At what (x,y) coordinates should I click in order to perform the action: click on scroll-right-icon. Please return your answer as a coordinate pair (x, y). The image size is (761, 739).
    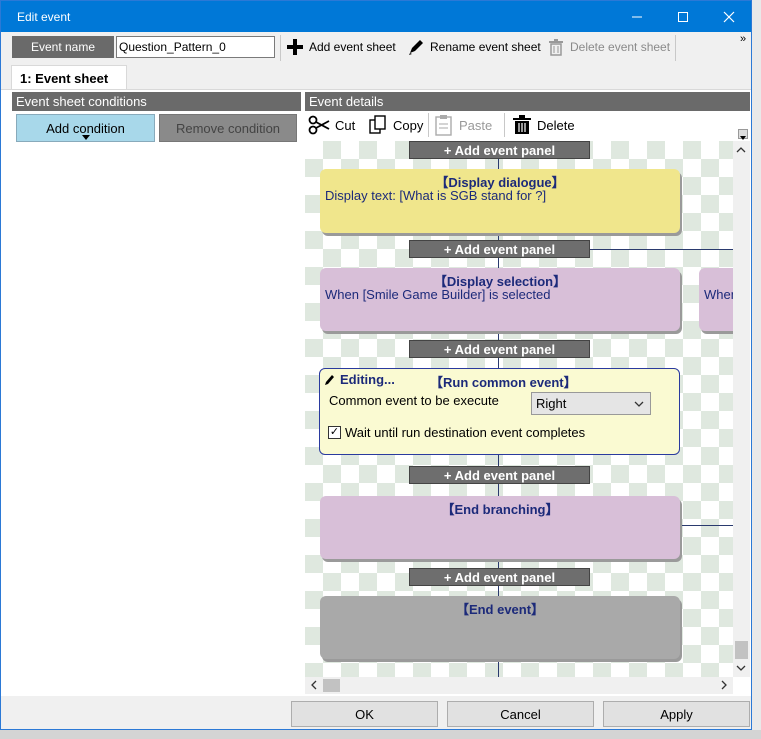
    Looking at the image, I should click on (724, 685).